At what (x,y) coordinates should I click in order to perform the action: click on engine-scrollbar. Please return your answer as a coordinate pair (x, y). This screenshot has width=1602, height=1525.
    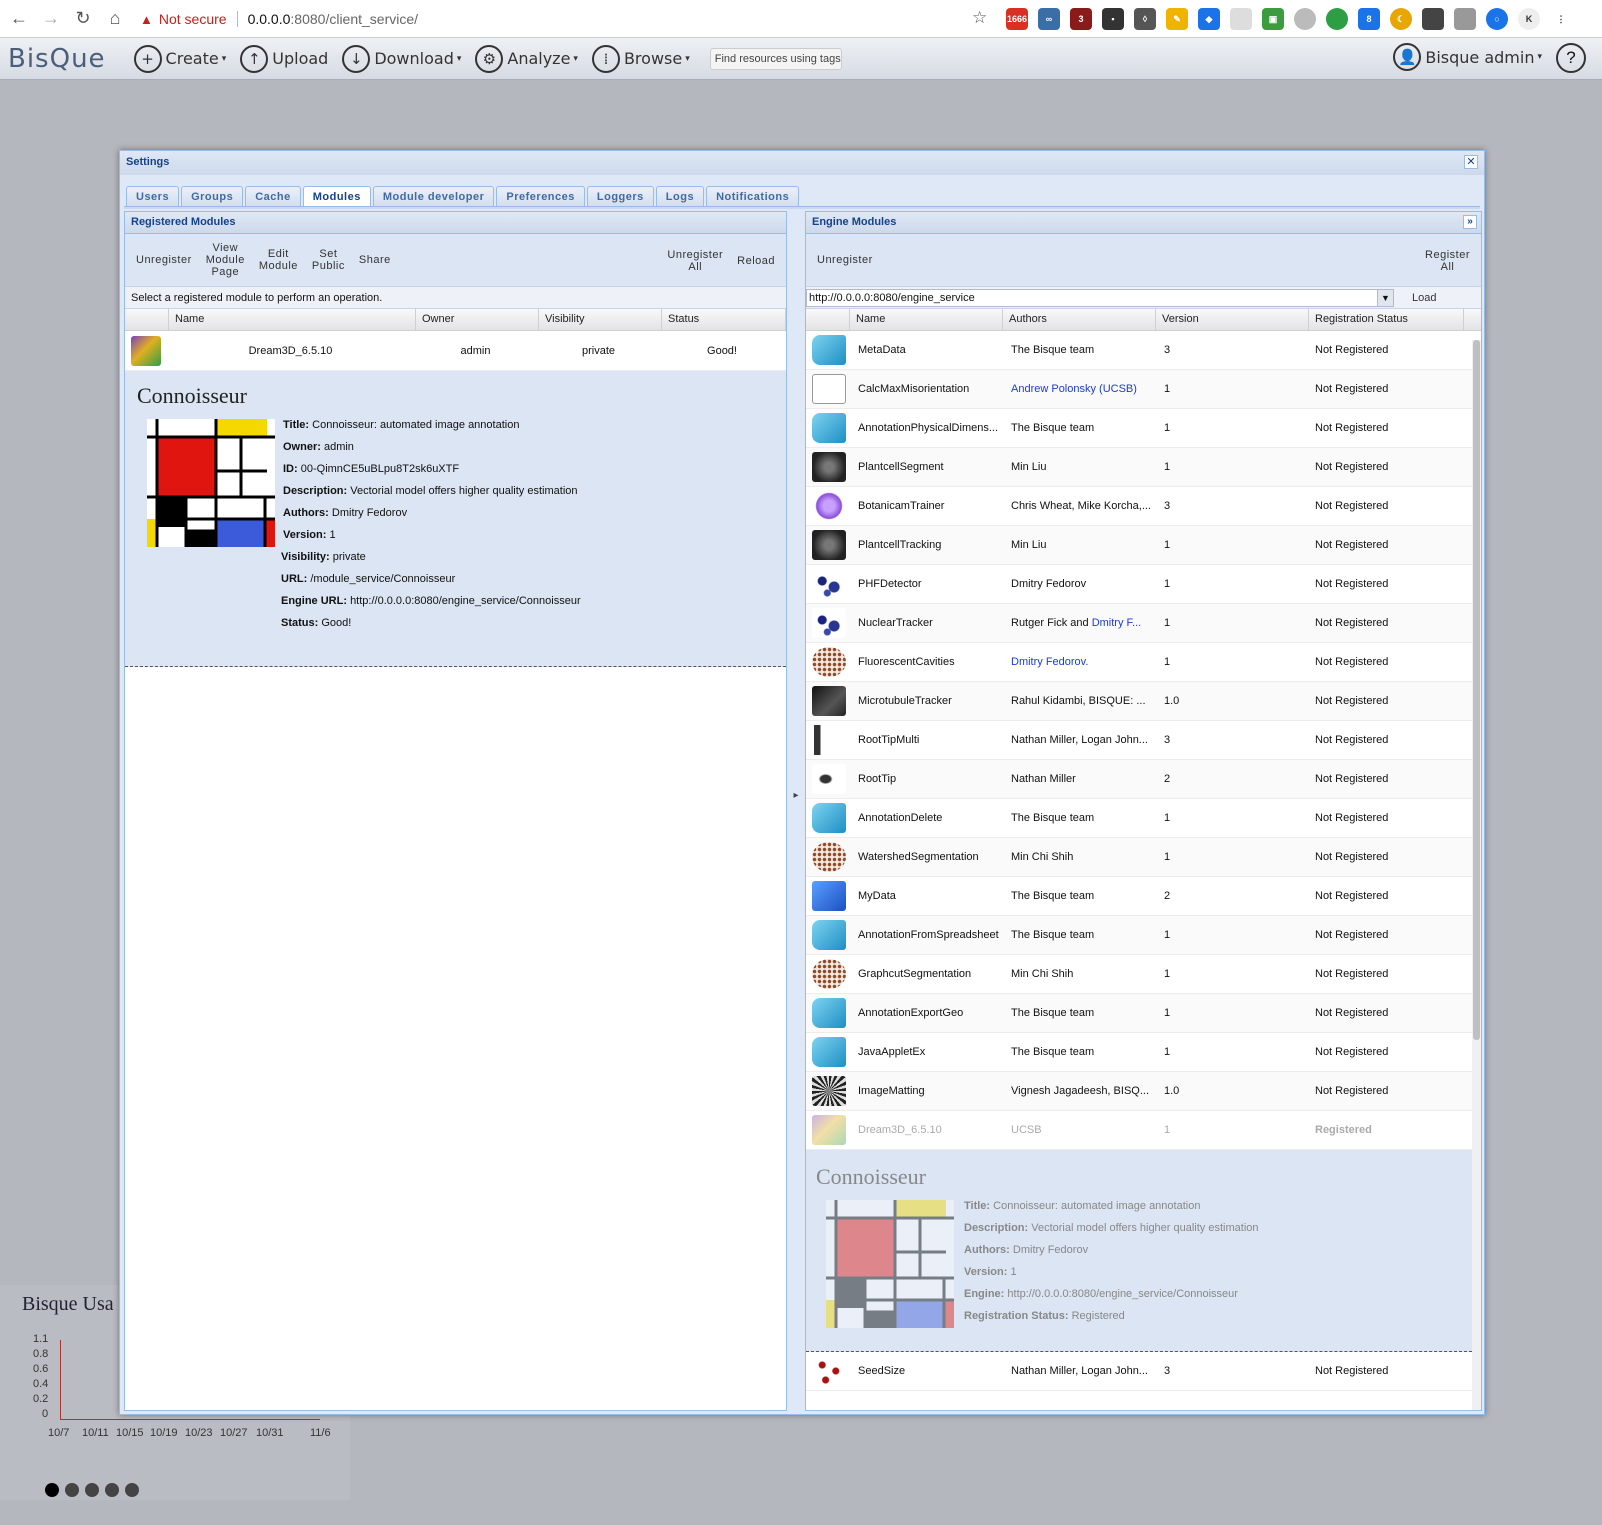
    Looking at the image, I should click on (1476, 875).